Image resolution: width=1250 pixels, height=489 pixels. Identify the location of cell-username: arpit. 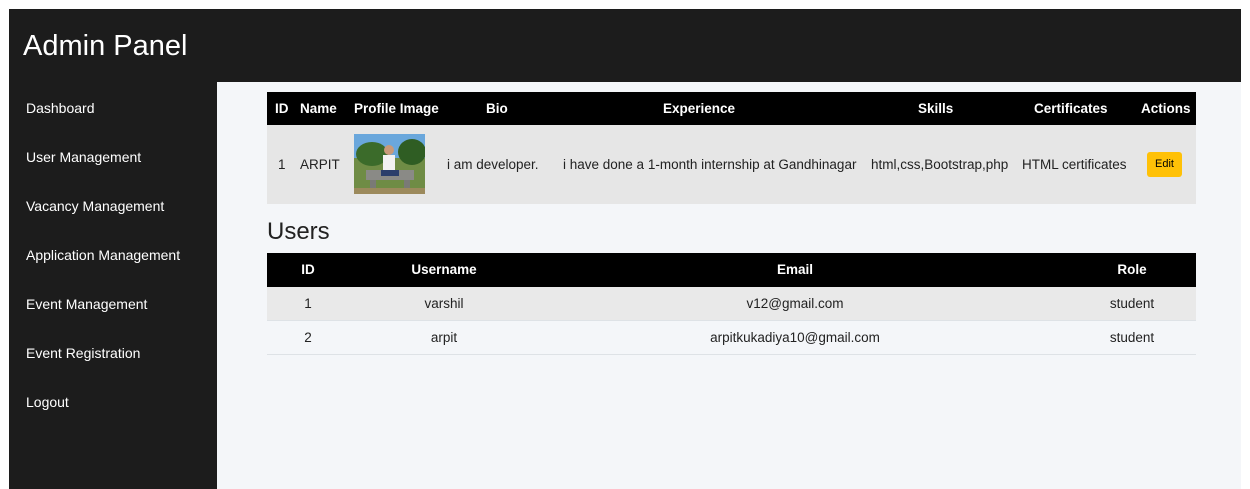
(444, 337).